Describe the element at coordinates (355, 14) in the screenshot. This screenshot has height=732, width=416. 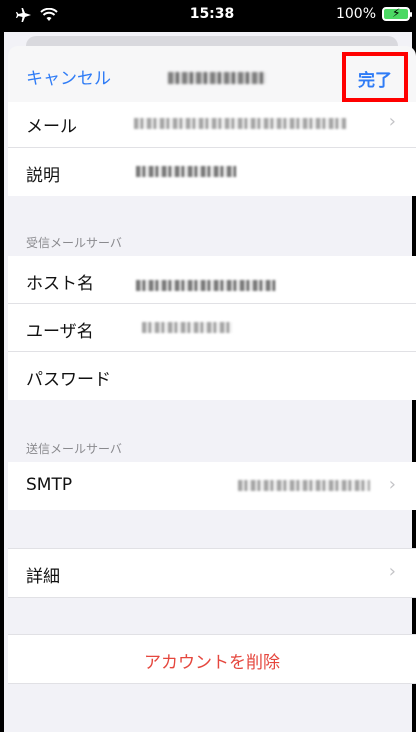
I see `battery-percent: 100%` at that location.